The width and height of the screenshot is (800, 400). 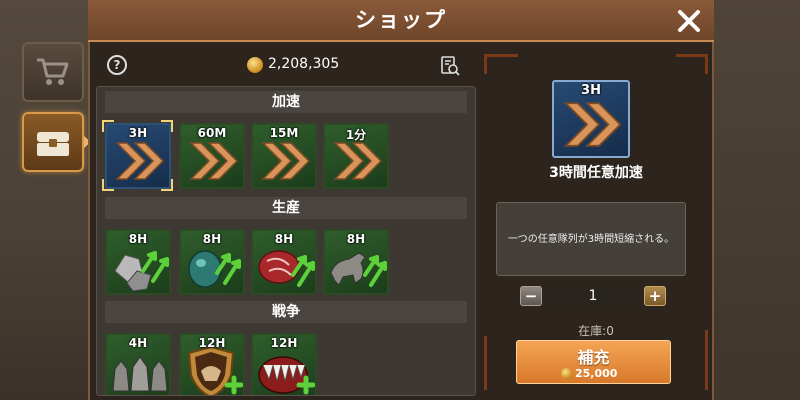 What do you see at coordinates (756, 200) in the screenshot?
I see `background-right` at bounding box center [756, 200].